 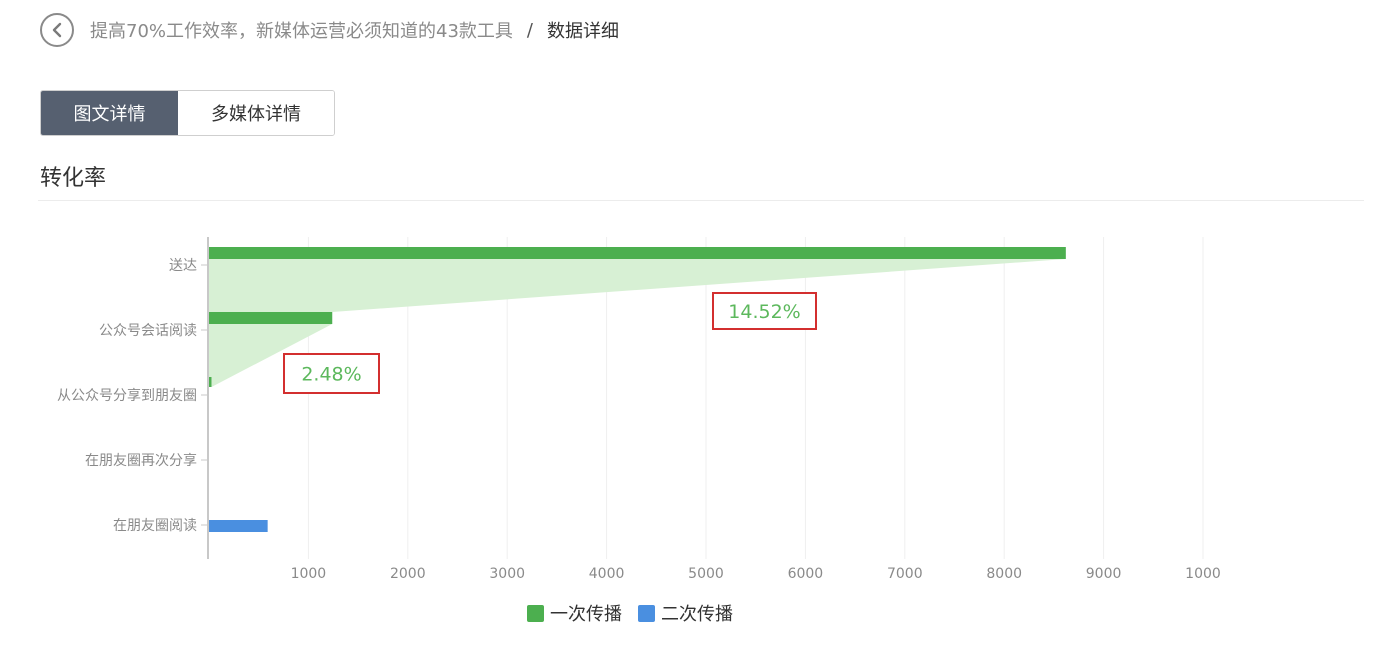 I want to click on x-tick-label: 7000, so click(x=905, y=574).